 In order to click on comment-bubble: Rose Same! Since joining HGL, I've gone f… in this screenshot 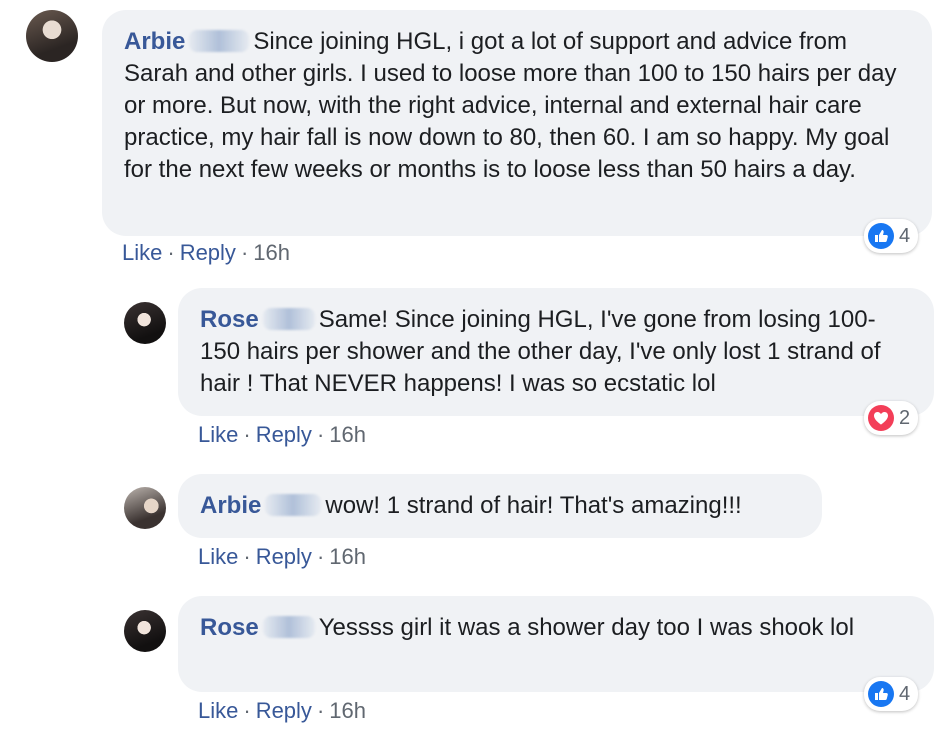, I will do `click(556, 352)`.